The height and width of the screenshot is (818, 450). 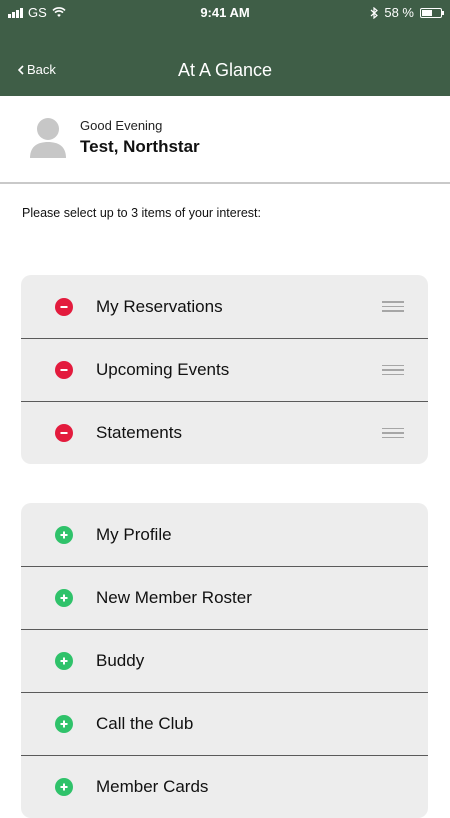 What do you see at coordinates (159, 306) in the screenshot?
I see `item-label: My Reservations` at bounding box center [159, 306].